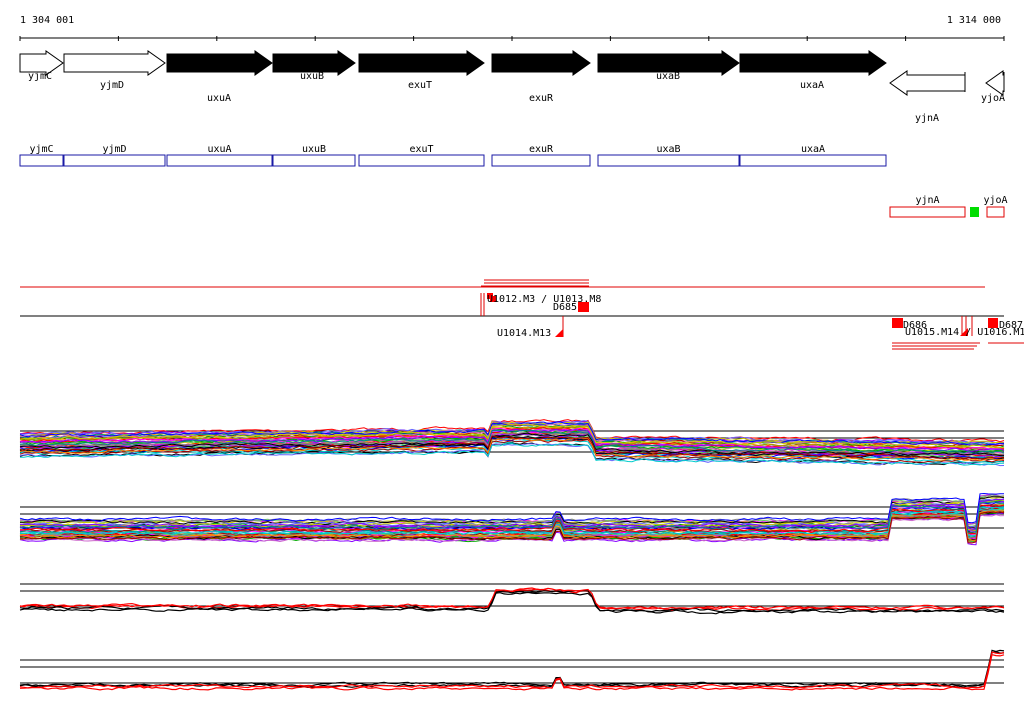  I want to click on gene-label-yjmC: yjmC, so click(40, 76).